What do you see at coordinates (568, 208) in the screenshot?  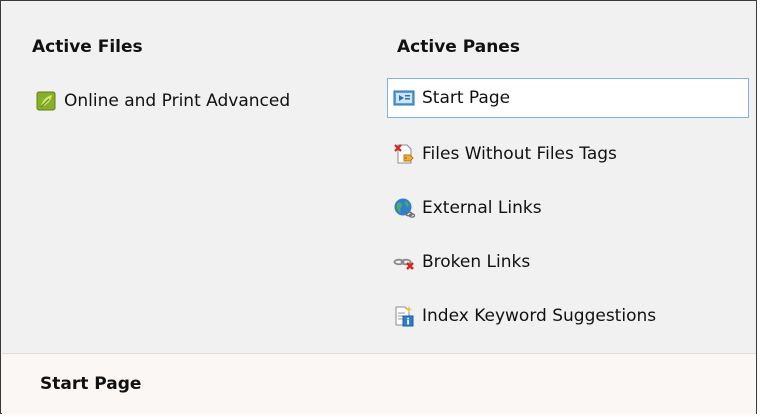 I see `pane-item-external-links: External Links` at bounding box center [568, 208].